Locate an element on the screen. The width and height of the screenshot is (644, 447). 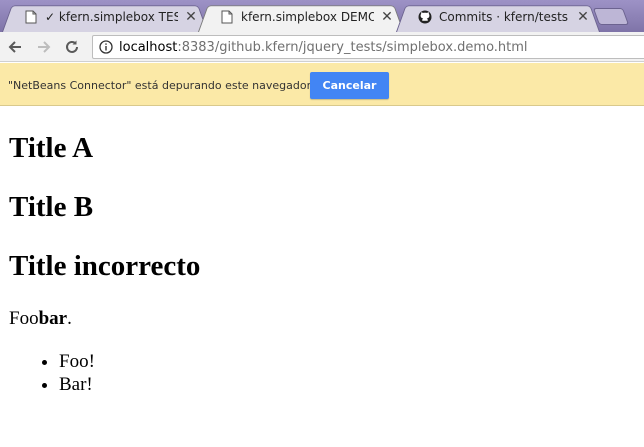
github-icon is located at coordinates (425, 17).